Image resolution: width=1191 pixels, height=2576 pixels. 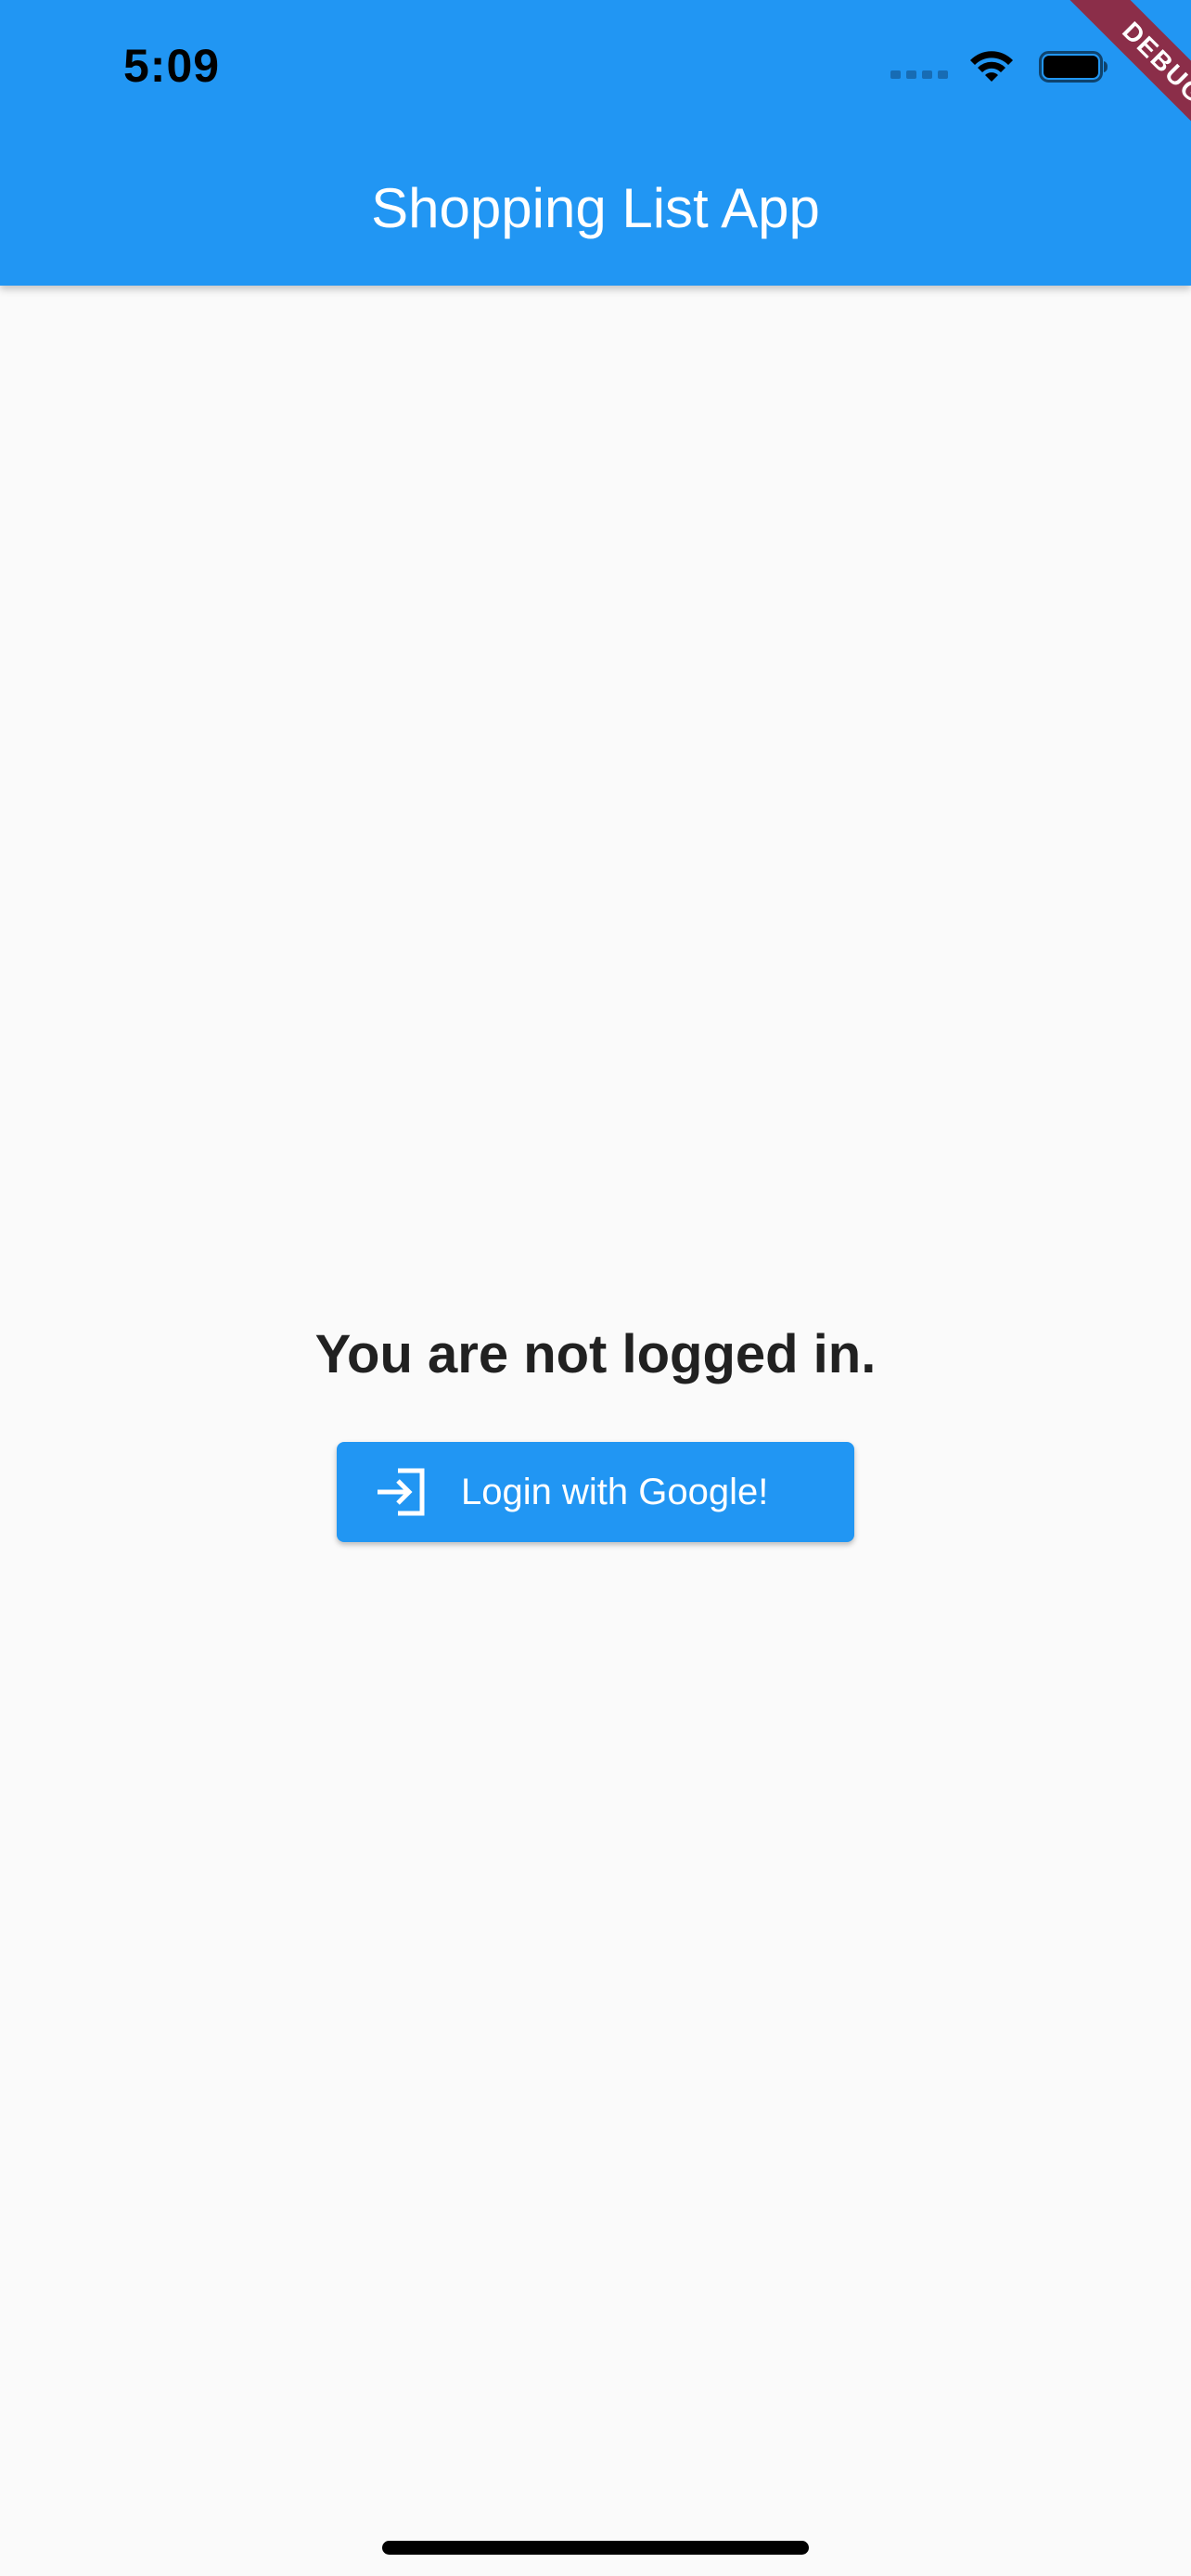 I want to click on login-button-label: Login with Google!, so click(x=615, y=1492).